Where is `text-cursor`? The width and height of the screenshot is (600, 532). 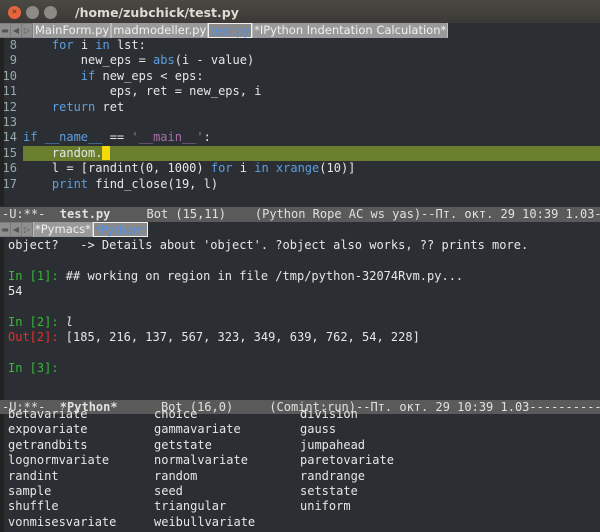
text-cursor is located at coordinates (106, 152).